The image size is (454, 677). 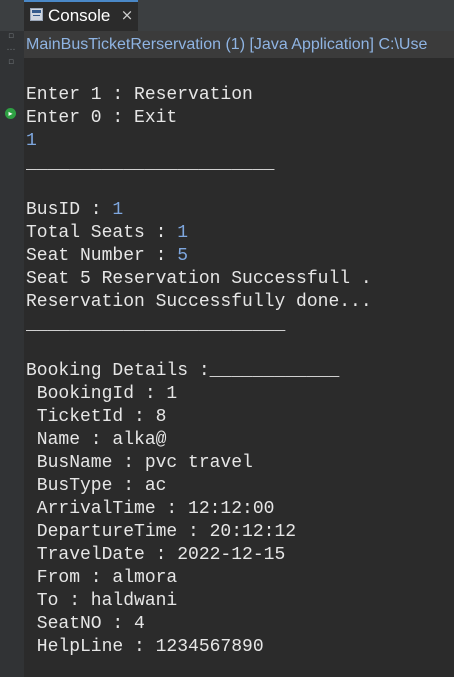 What do you see at coordinates (199, 279) in the screenshot?
I see `console-line-text: Seat 5 Reservation Successfull .` at bounding box center [199, 279].